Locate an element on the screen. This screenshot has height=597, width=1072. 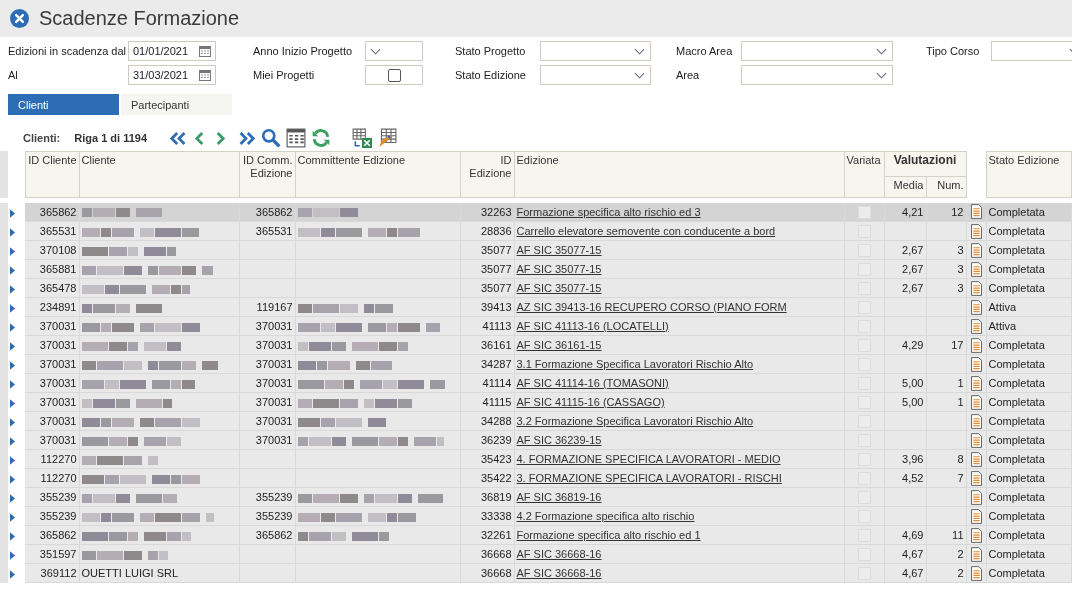
date-field: 31/03/2021 is located at coordinates (172, 75).